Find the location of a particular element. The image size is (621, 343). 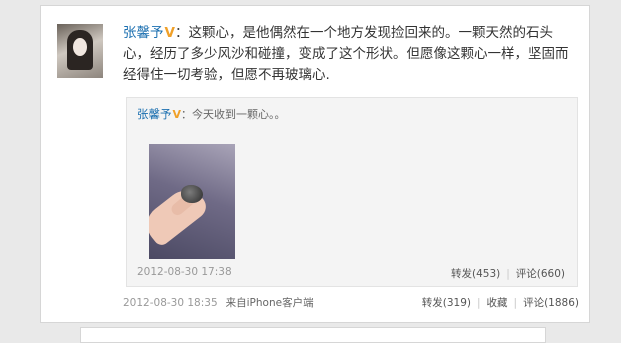

avatar-face is located at coordinates (80, 47).